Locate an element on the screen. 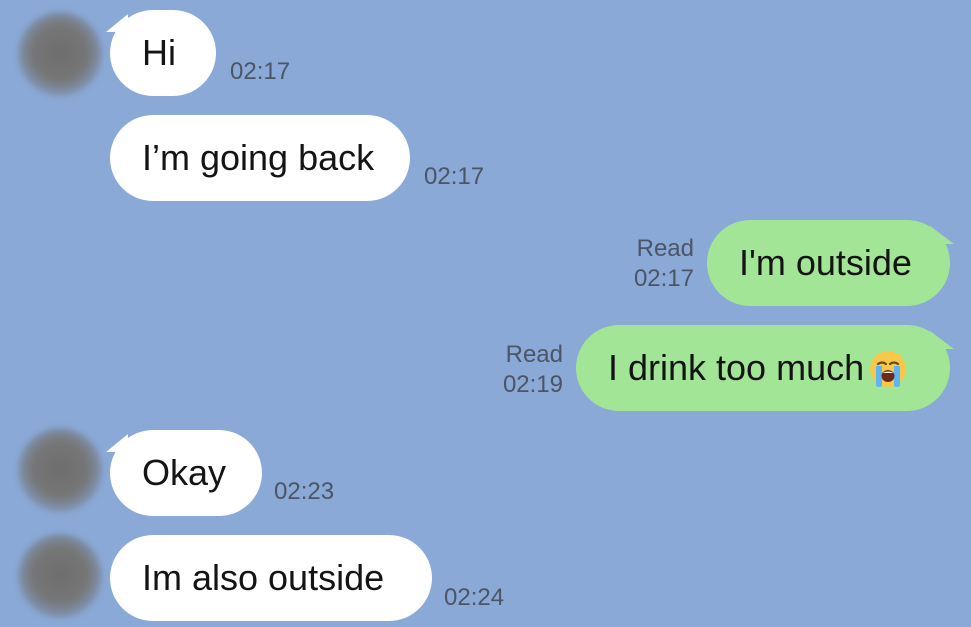  message-text: I’m going back is located at coordinates (258, 157).